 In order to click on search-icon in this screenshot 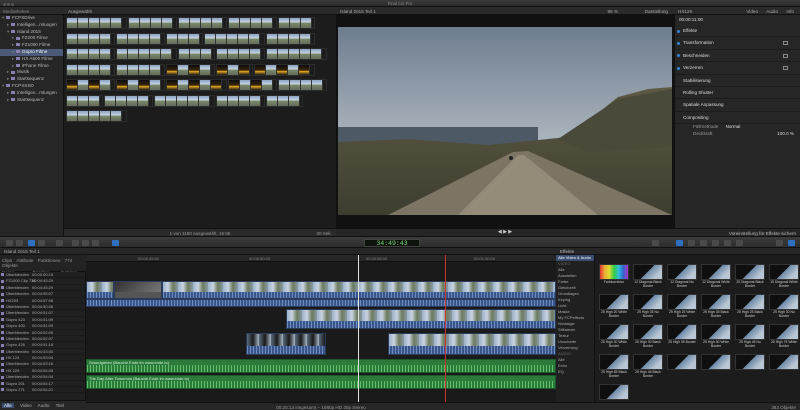, I will do `click(59, 243)`.